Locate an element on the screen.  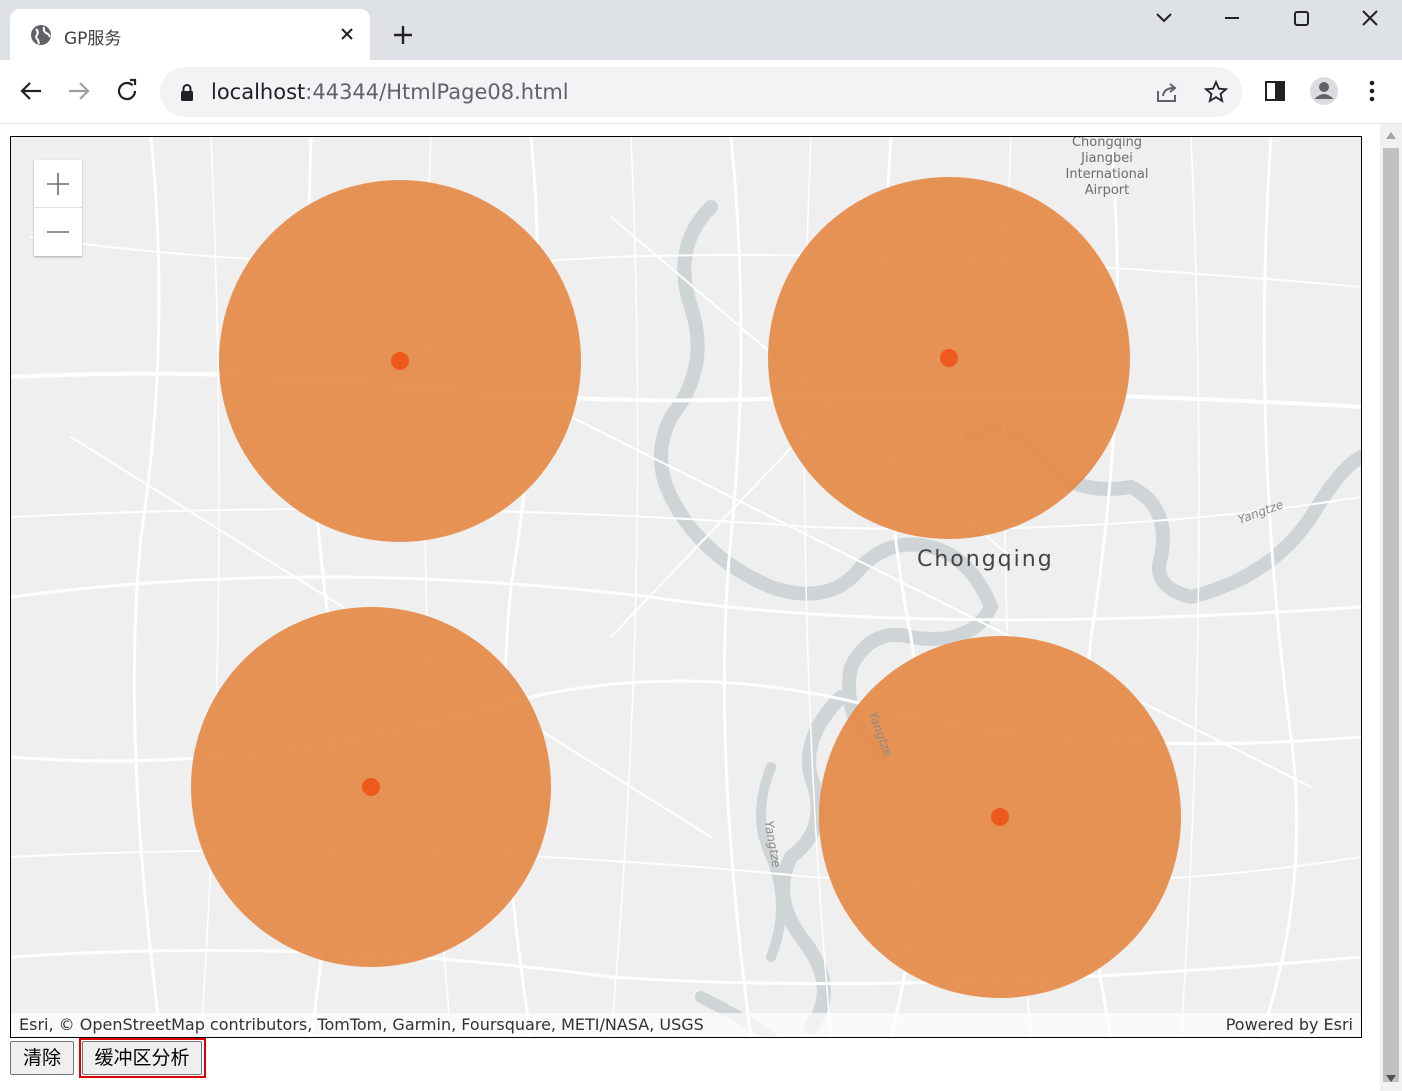
tab-search-chevron-icon is located at coordinates (1164, 19).